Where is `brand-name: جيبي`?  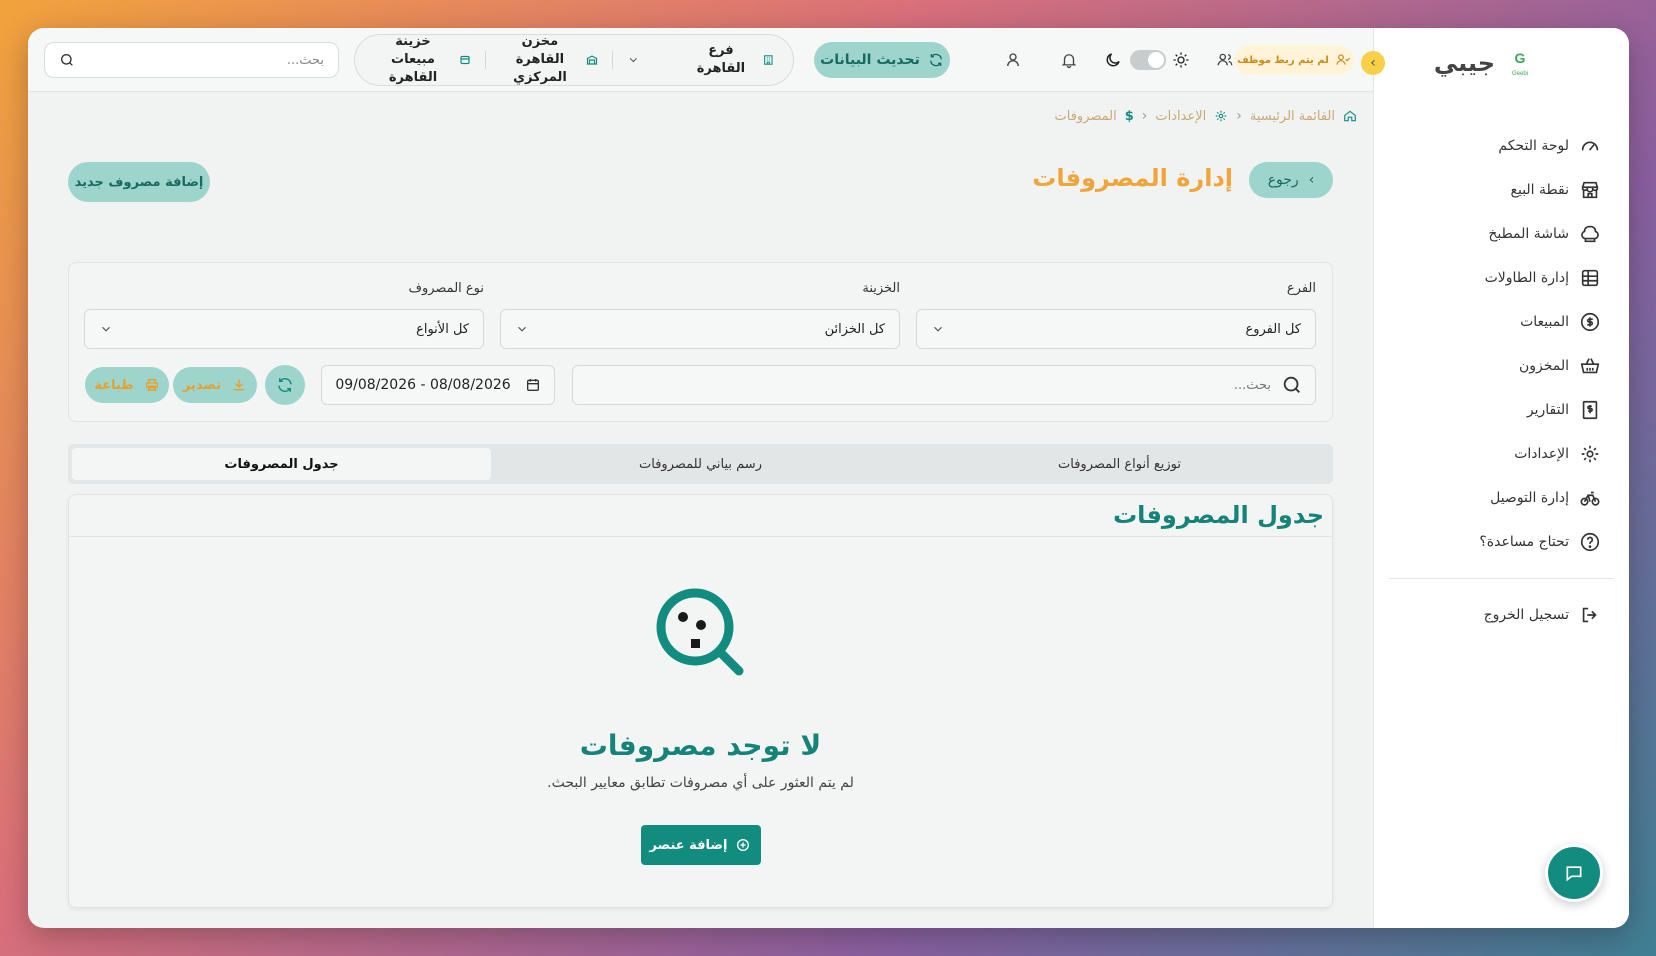 brand-name: جيبي is located at coordinates (1464, 63).